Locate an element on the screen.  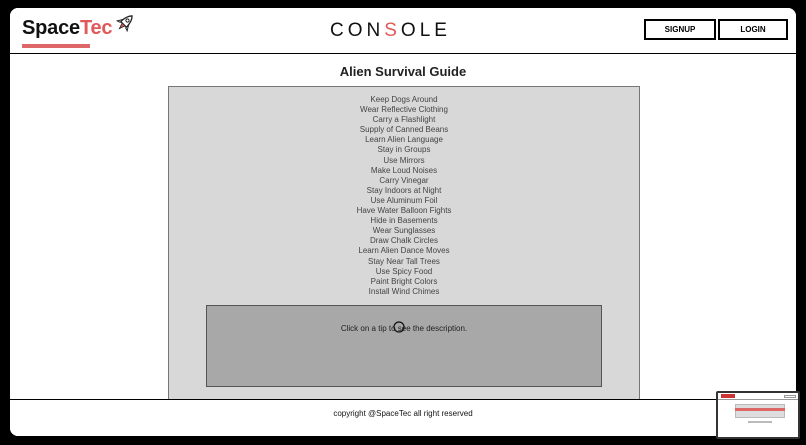
tip-item: Learn Alien Dance Moves is located at coordinates (404, 251).